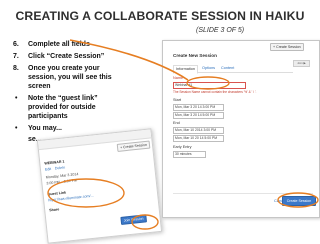 The width and height of the screenshot is (320, 244). I want to click on join-session-button: Join Session, so click(133, 219).